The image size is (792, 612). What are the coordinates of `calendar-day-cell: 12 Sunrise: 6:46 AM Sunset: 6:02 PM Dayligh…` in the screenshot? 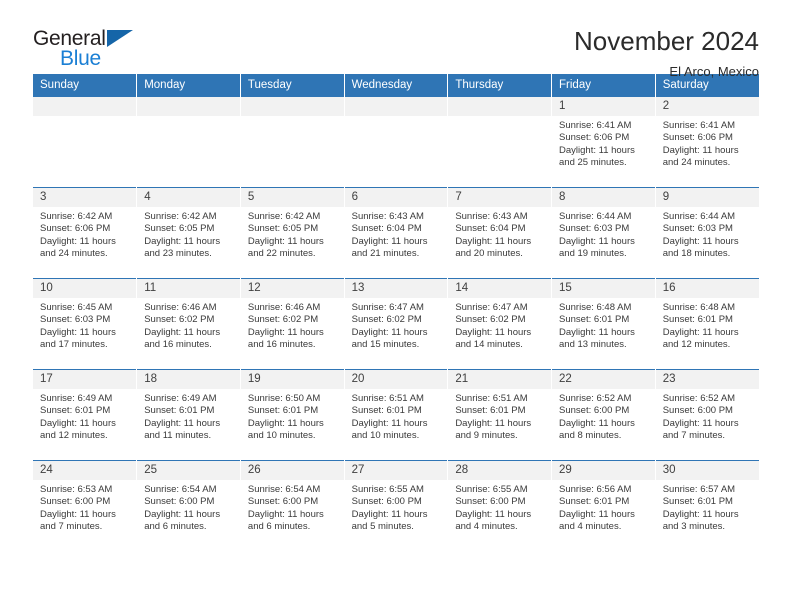 It's located at (292, 324).